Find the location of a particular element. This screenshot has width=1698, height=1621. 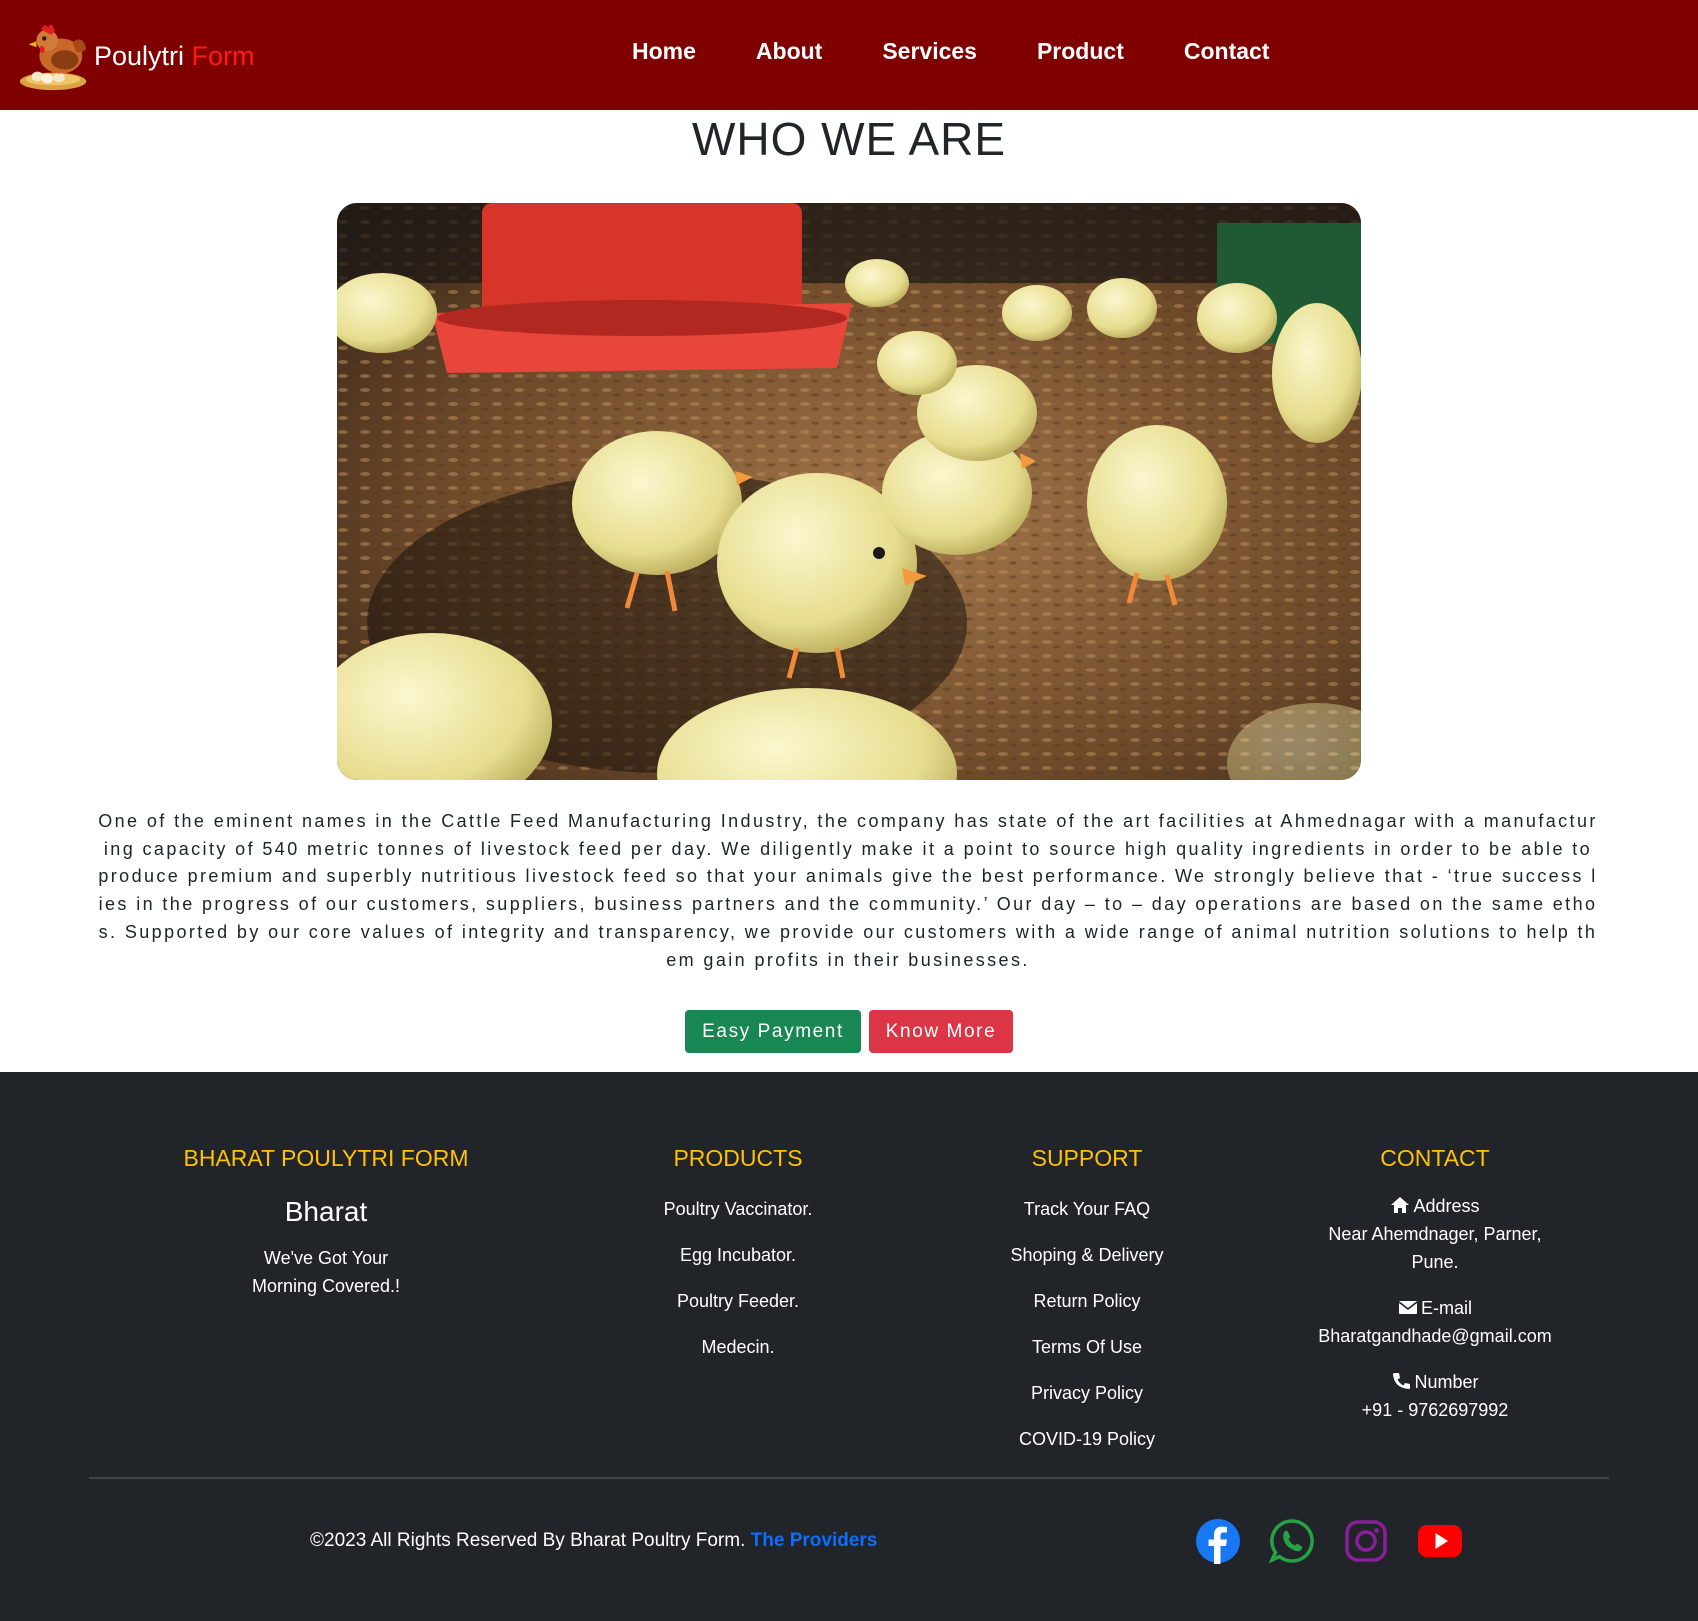

social-links is located at coordinates (1343, 1541).